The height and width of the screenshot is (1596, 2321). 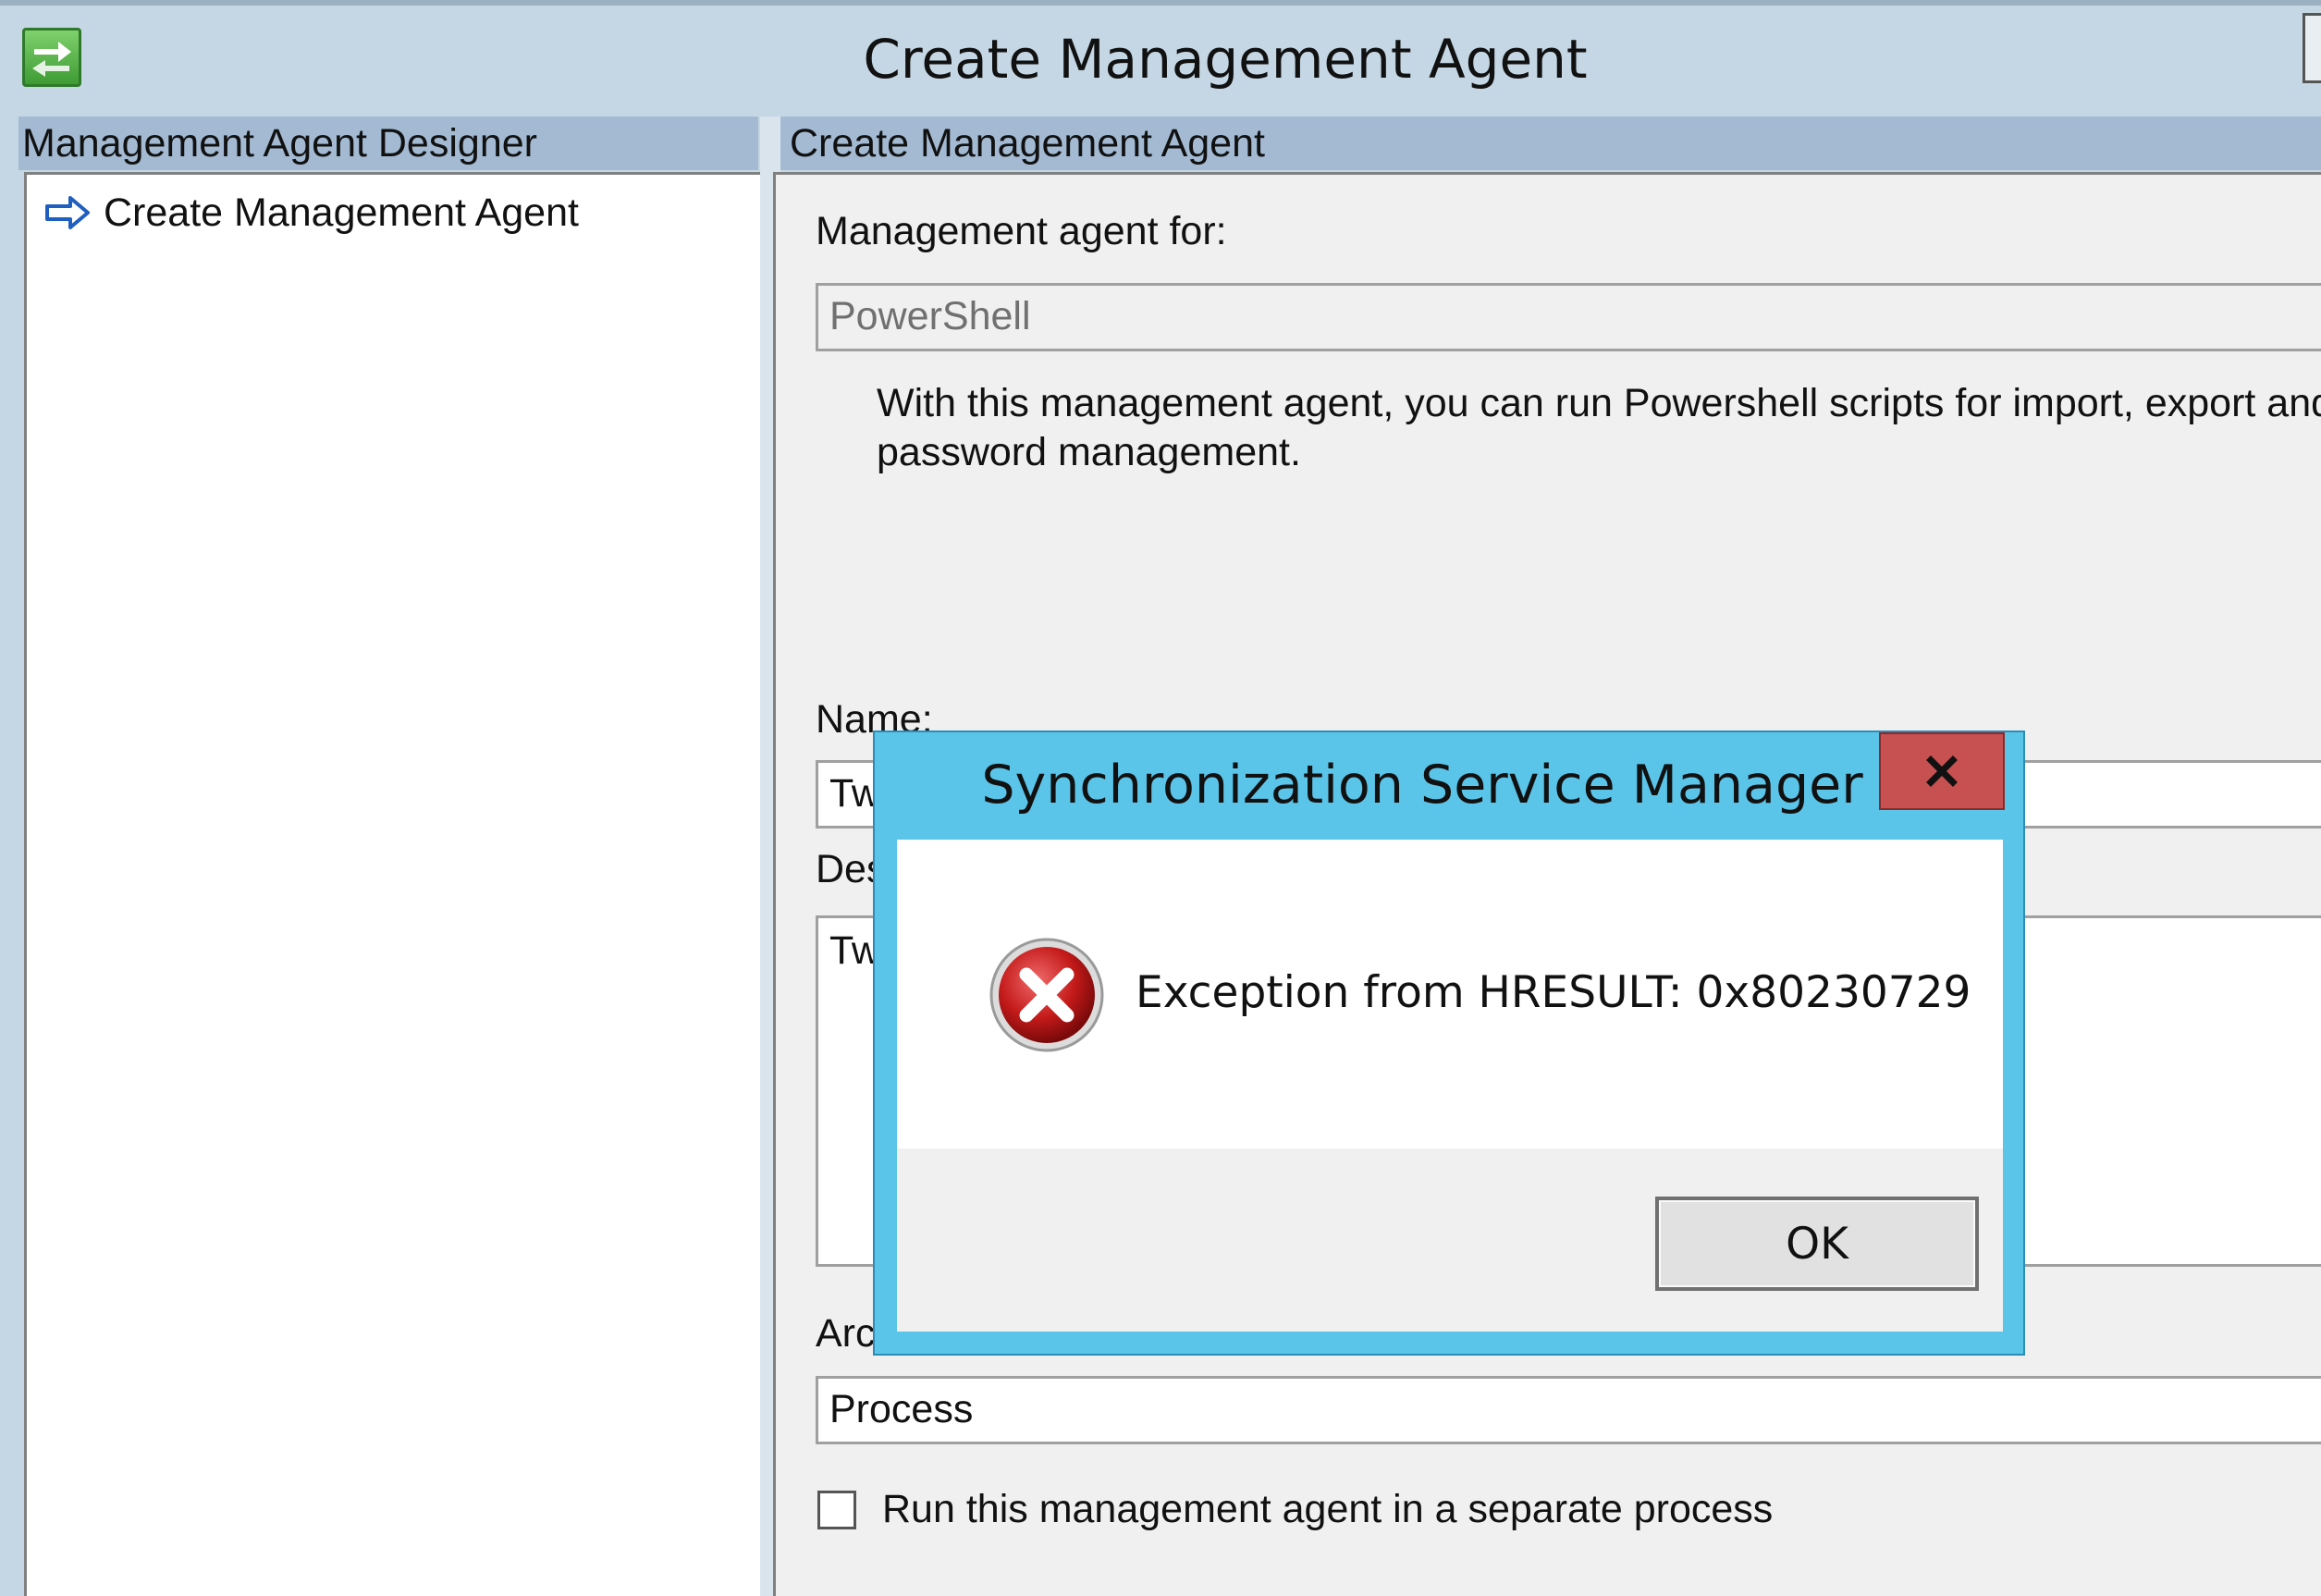 What do you see at coordinates (1551, 143) in the screenshot?
I see `right-pane-header: Create Management Agent` at bounding box center [1551, 143].